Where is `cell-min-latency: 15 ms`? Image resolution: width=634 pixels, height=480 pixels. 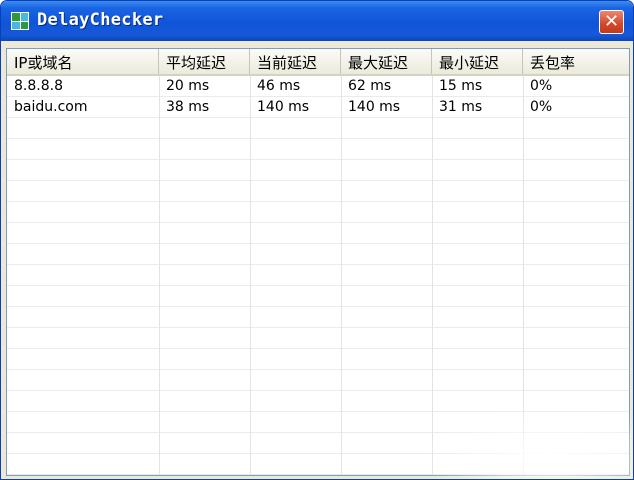
cell-min-latency: 15 ms is located at coordinates (461, 86).